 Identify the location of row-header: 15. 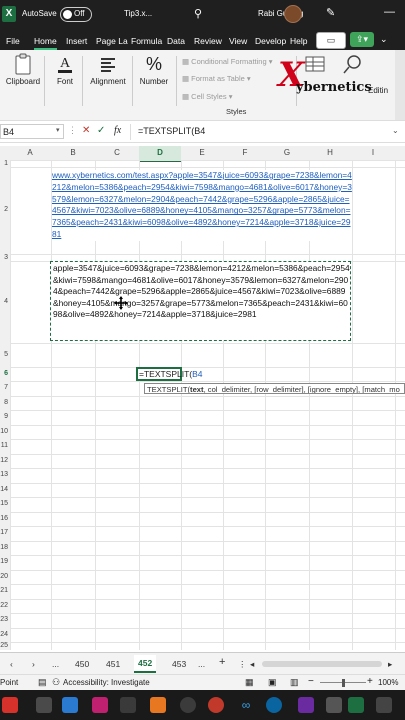
(4, 503).